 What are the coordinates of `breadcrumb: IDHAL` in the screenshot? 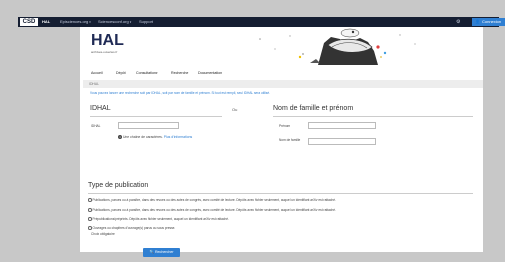 It's located at (283, 84).